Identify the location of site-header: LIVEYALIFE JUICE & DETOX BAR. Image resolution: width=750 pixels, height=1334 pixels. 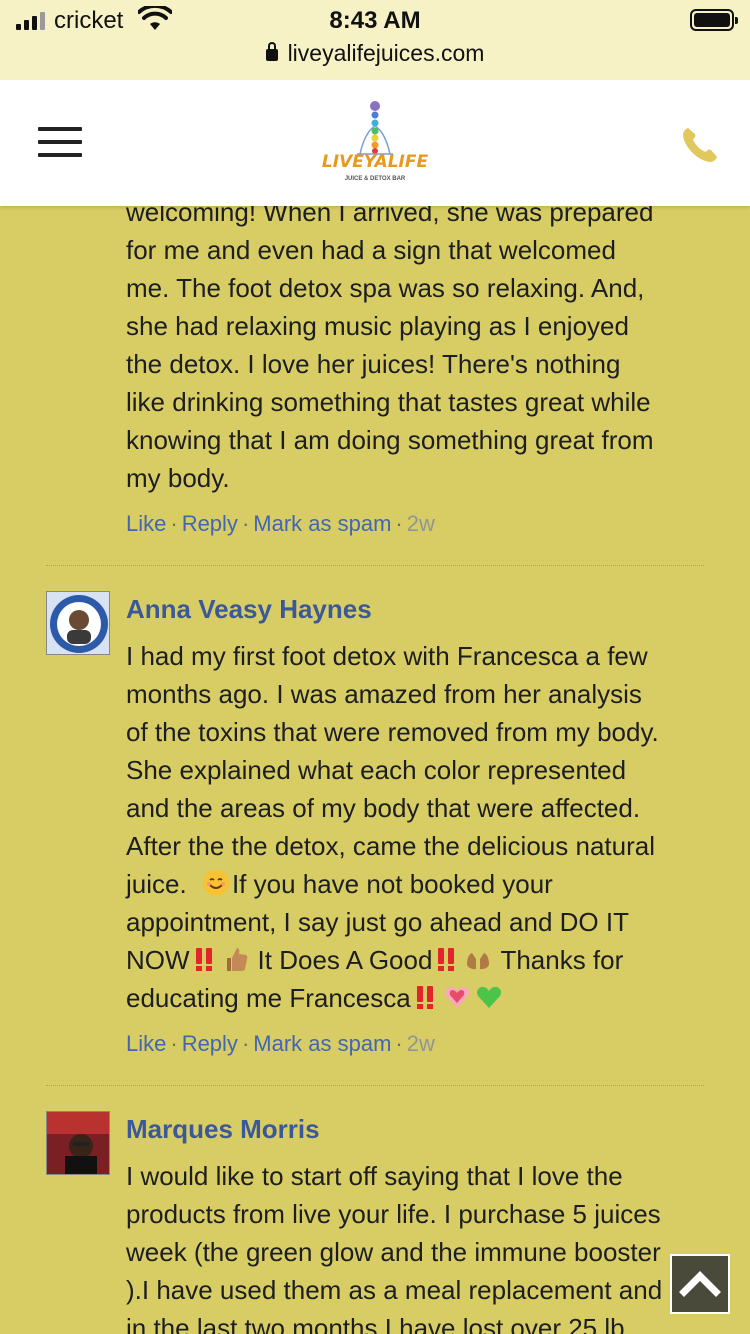
(375, 143).